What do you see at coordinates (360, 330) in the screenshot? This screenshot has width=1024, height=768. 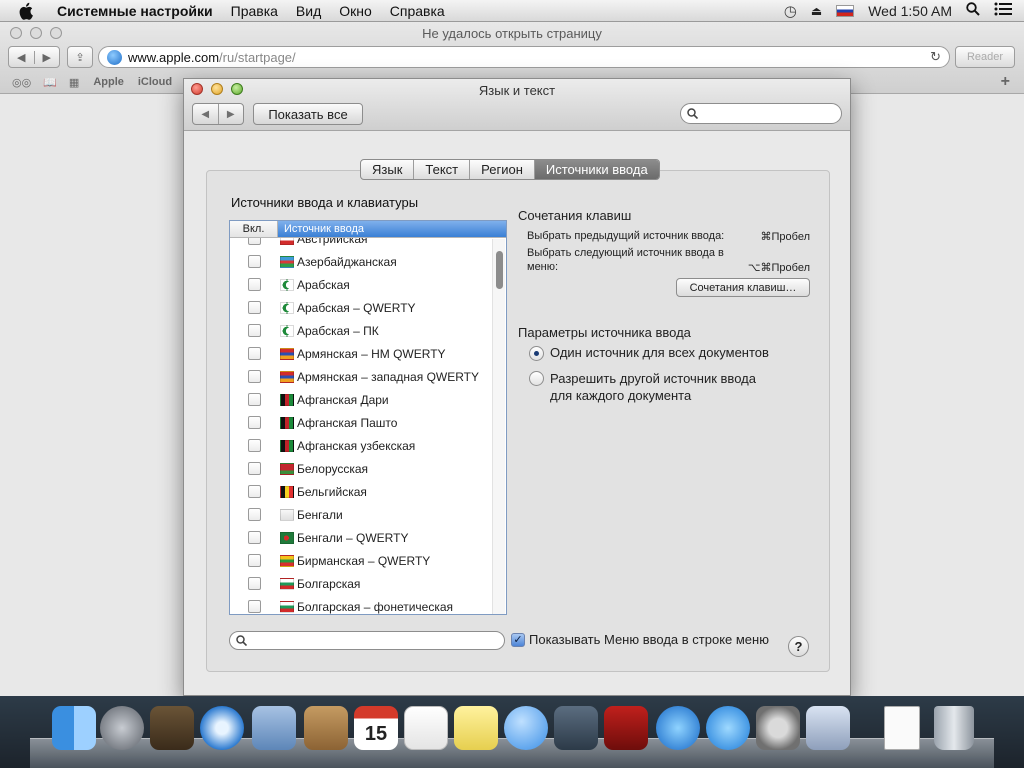 I see `list-item: Арабская – ПК` at bounding box center [360, 330].